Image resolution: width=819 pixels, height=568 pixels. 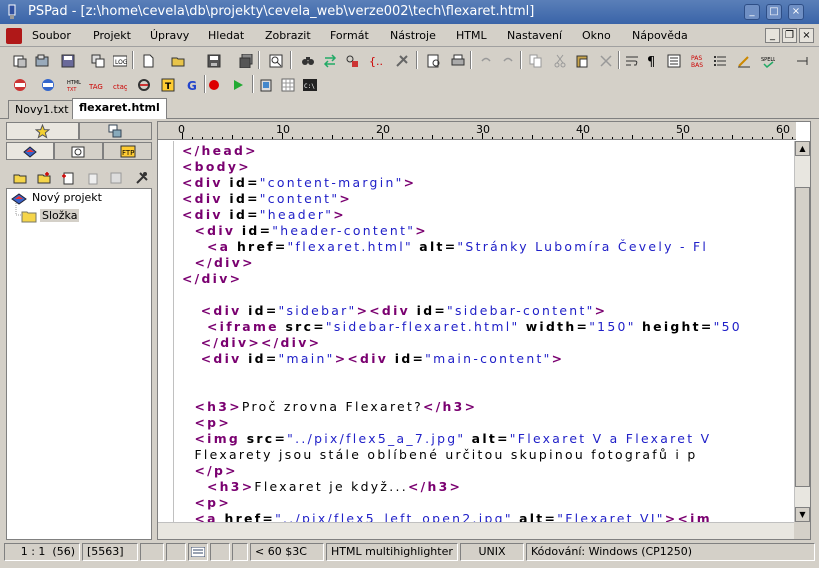 I want to click on horizontal-scrollbar, so click(x=477, y=530).